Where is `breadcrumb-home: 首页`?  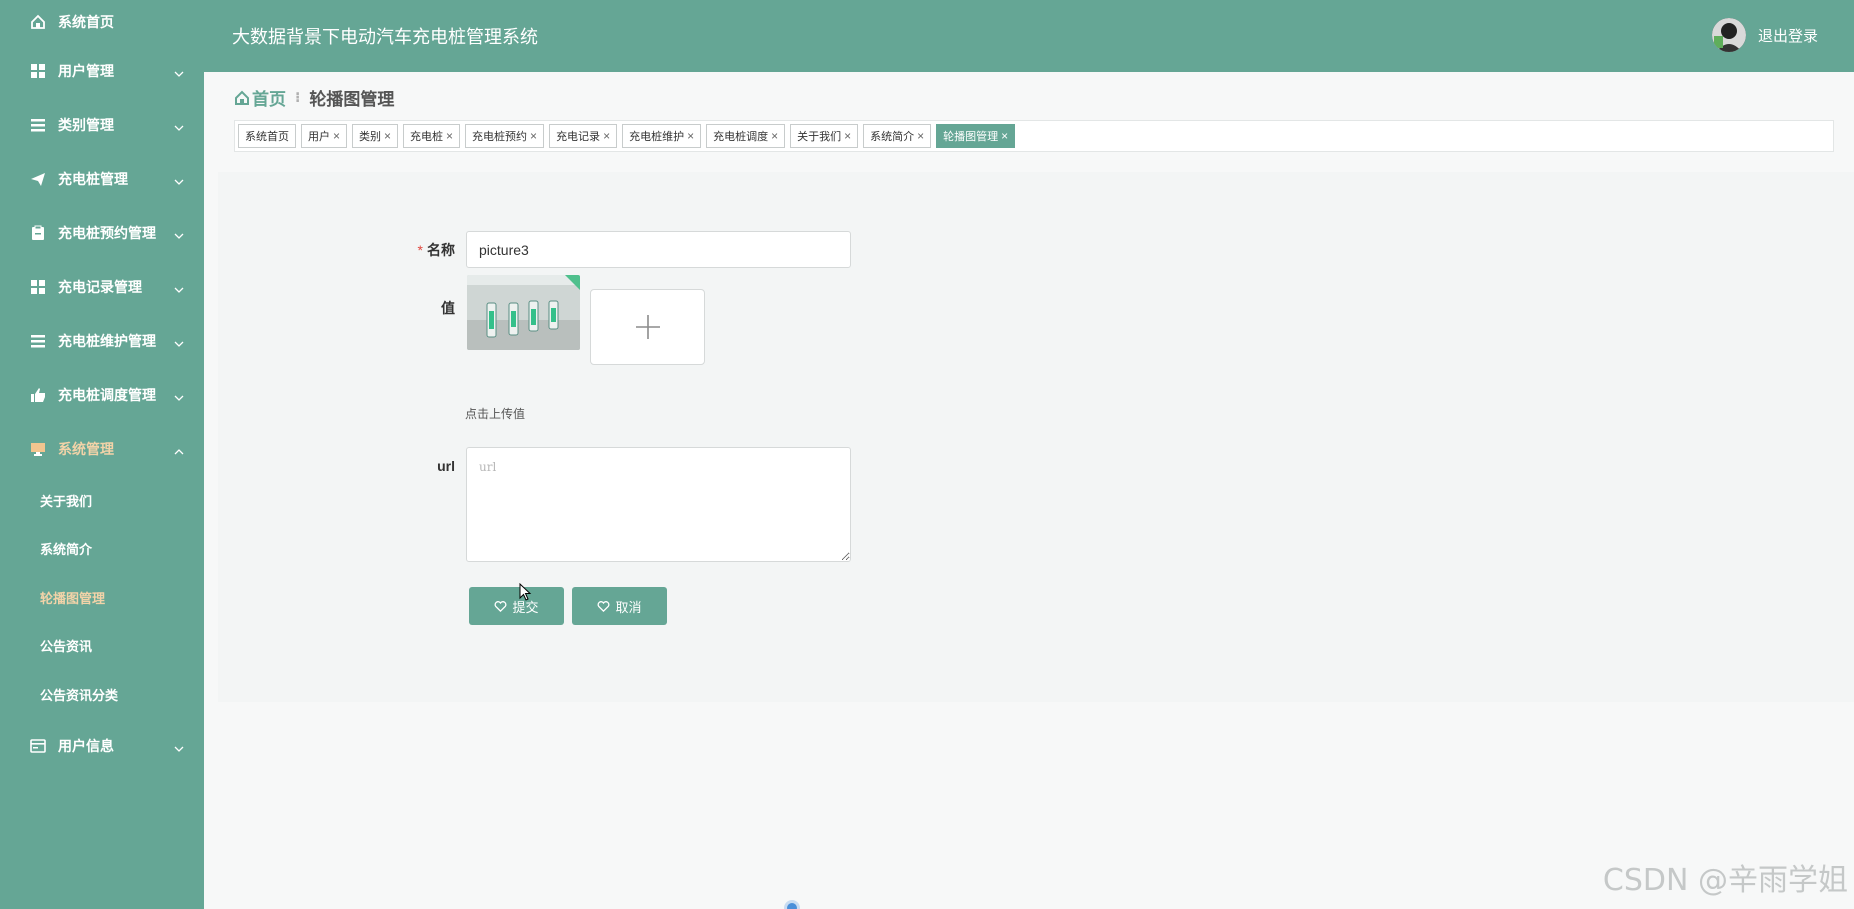 breadcrumb-home: 首页 is located at coordinates (260, 97).